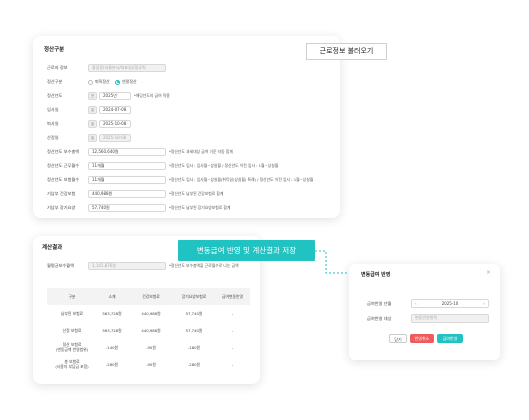 This screenshot has width=529, height=420. I want to click on join-row: 입사일 일 2024-07-08, so click(186, 110).